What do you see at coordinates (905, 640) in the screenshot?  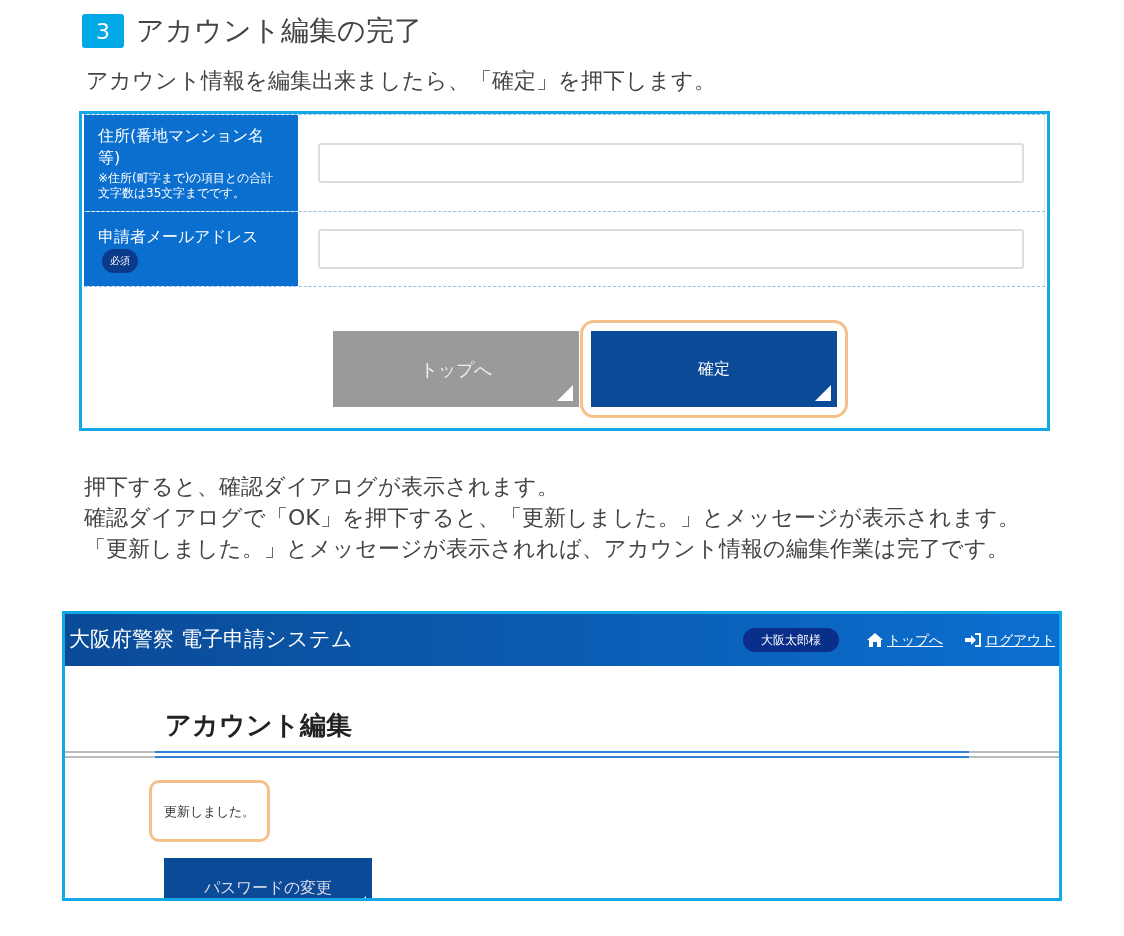 I see `top-link: トップへ` at bounding box center [905, 640].